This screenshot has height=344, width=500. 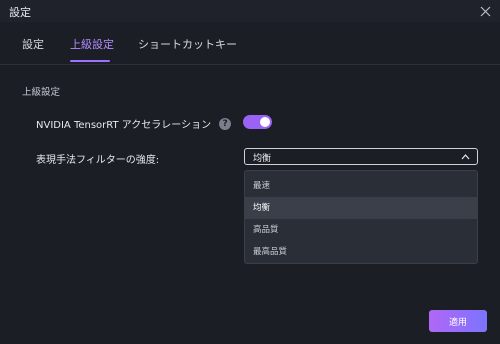 I want to click on active-tab-indicator, so click(x=90, y=61).